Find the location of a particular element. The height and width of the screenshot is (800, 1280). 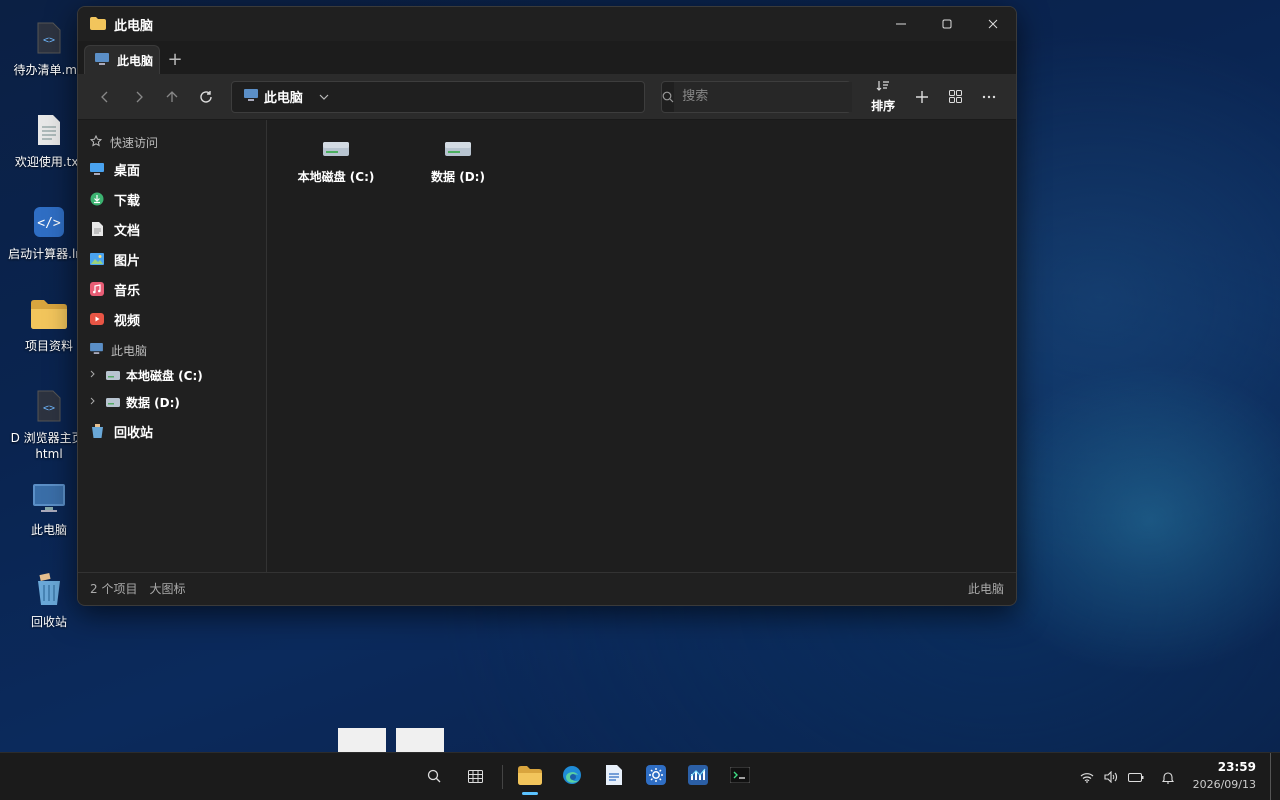

up-button is located at coordinates (172, 97).